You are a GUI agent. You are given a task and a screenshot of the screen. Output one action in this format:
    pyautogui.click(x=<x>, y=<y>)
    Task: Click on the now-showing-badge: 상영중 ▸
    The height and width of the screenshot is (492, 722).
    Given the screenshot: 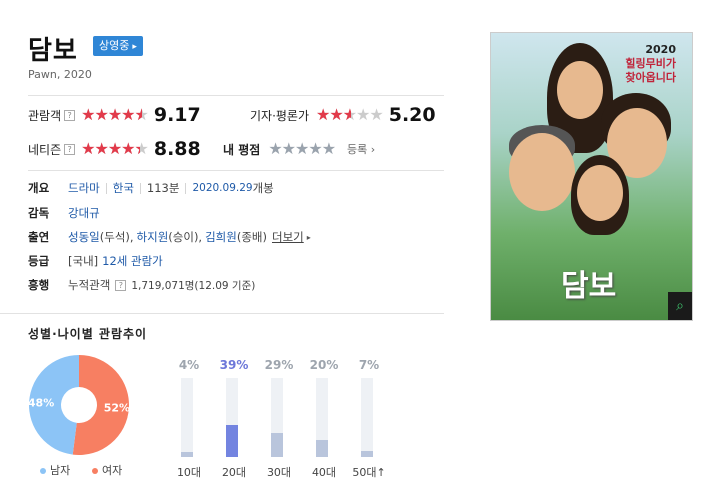 What is the action you would take?
    pyautogui.click(x=118, y=46)
    